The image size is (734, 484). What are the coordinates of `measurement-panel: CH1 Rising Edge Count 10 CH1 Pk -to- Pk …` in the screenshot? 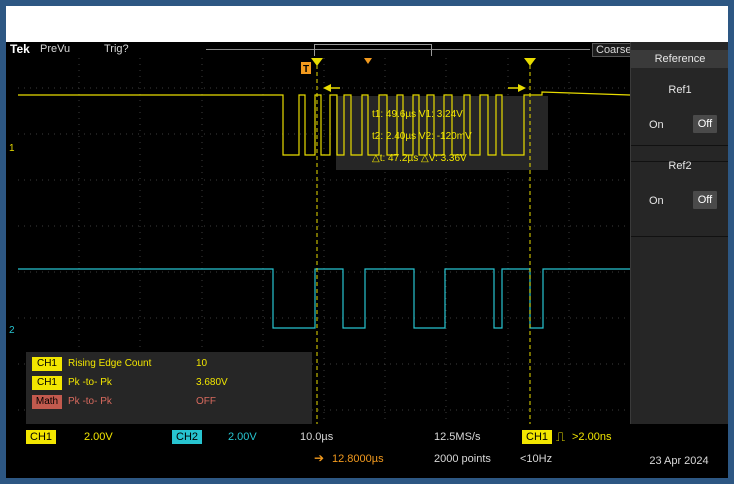 It's located at (169, 388).